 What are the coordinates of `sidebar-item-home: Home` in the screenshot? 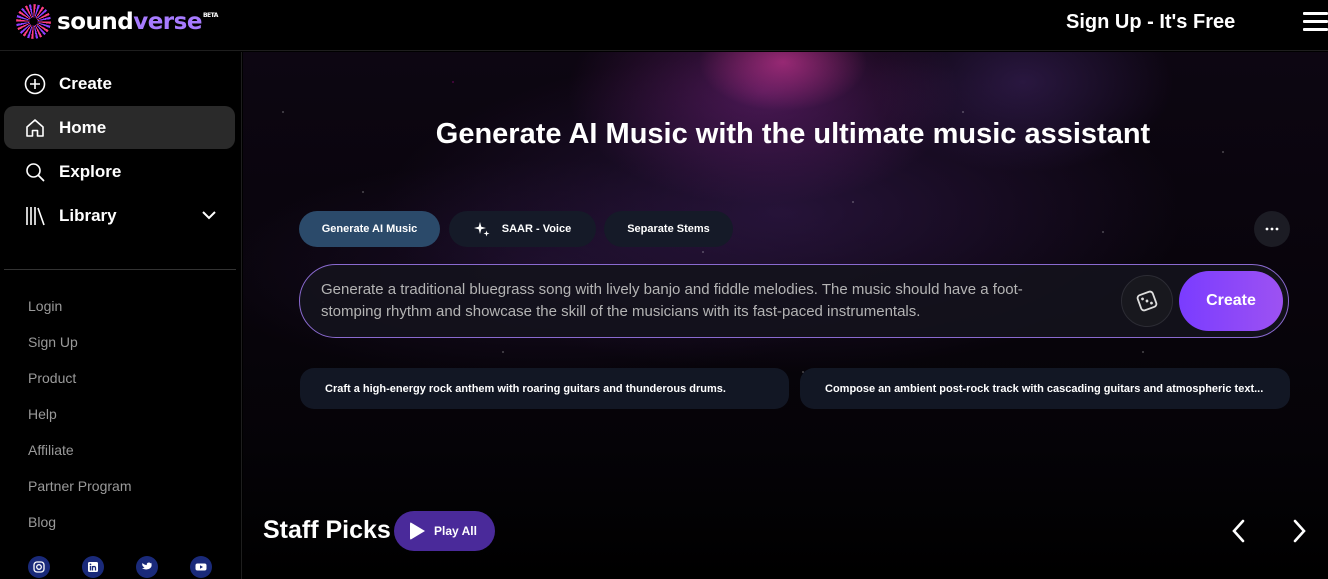 It's located at (119, 127).